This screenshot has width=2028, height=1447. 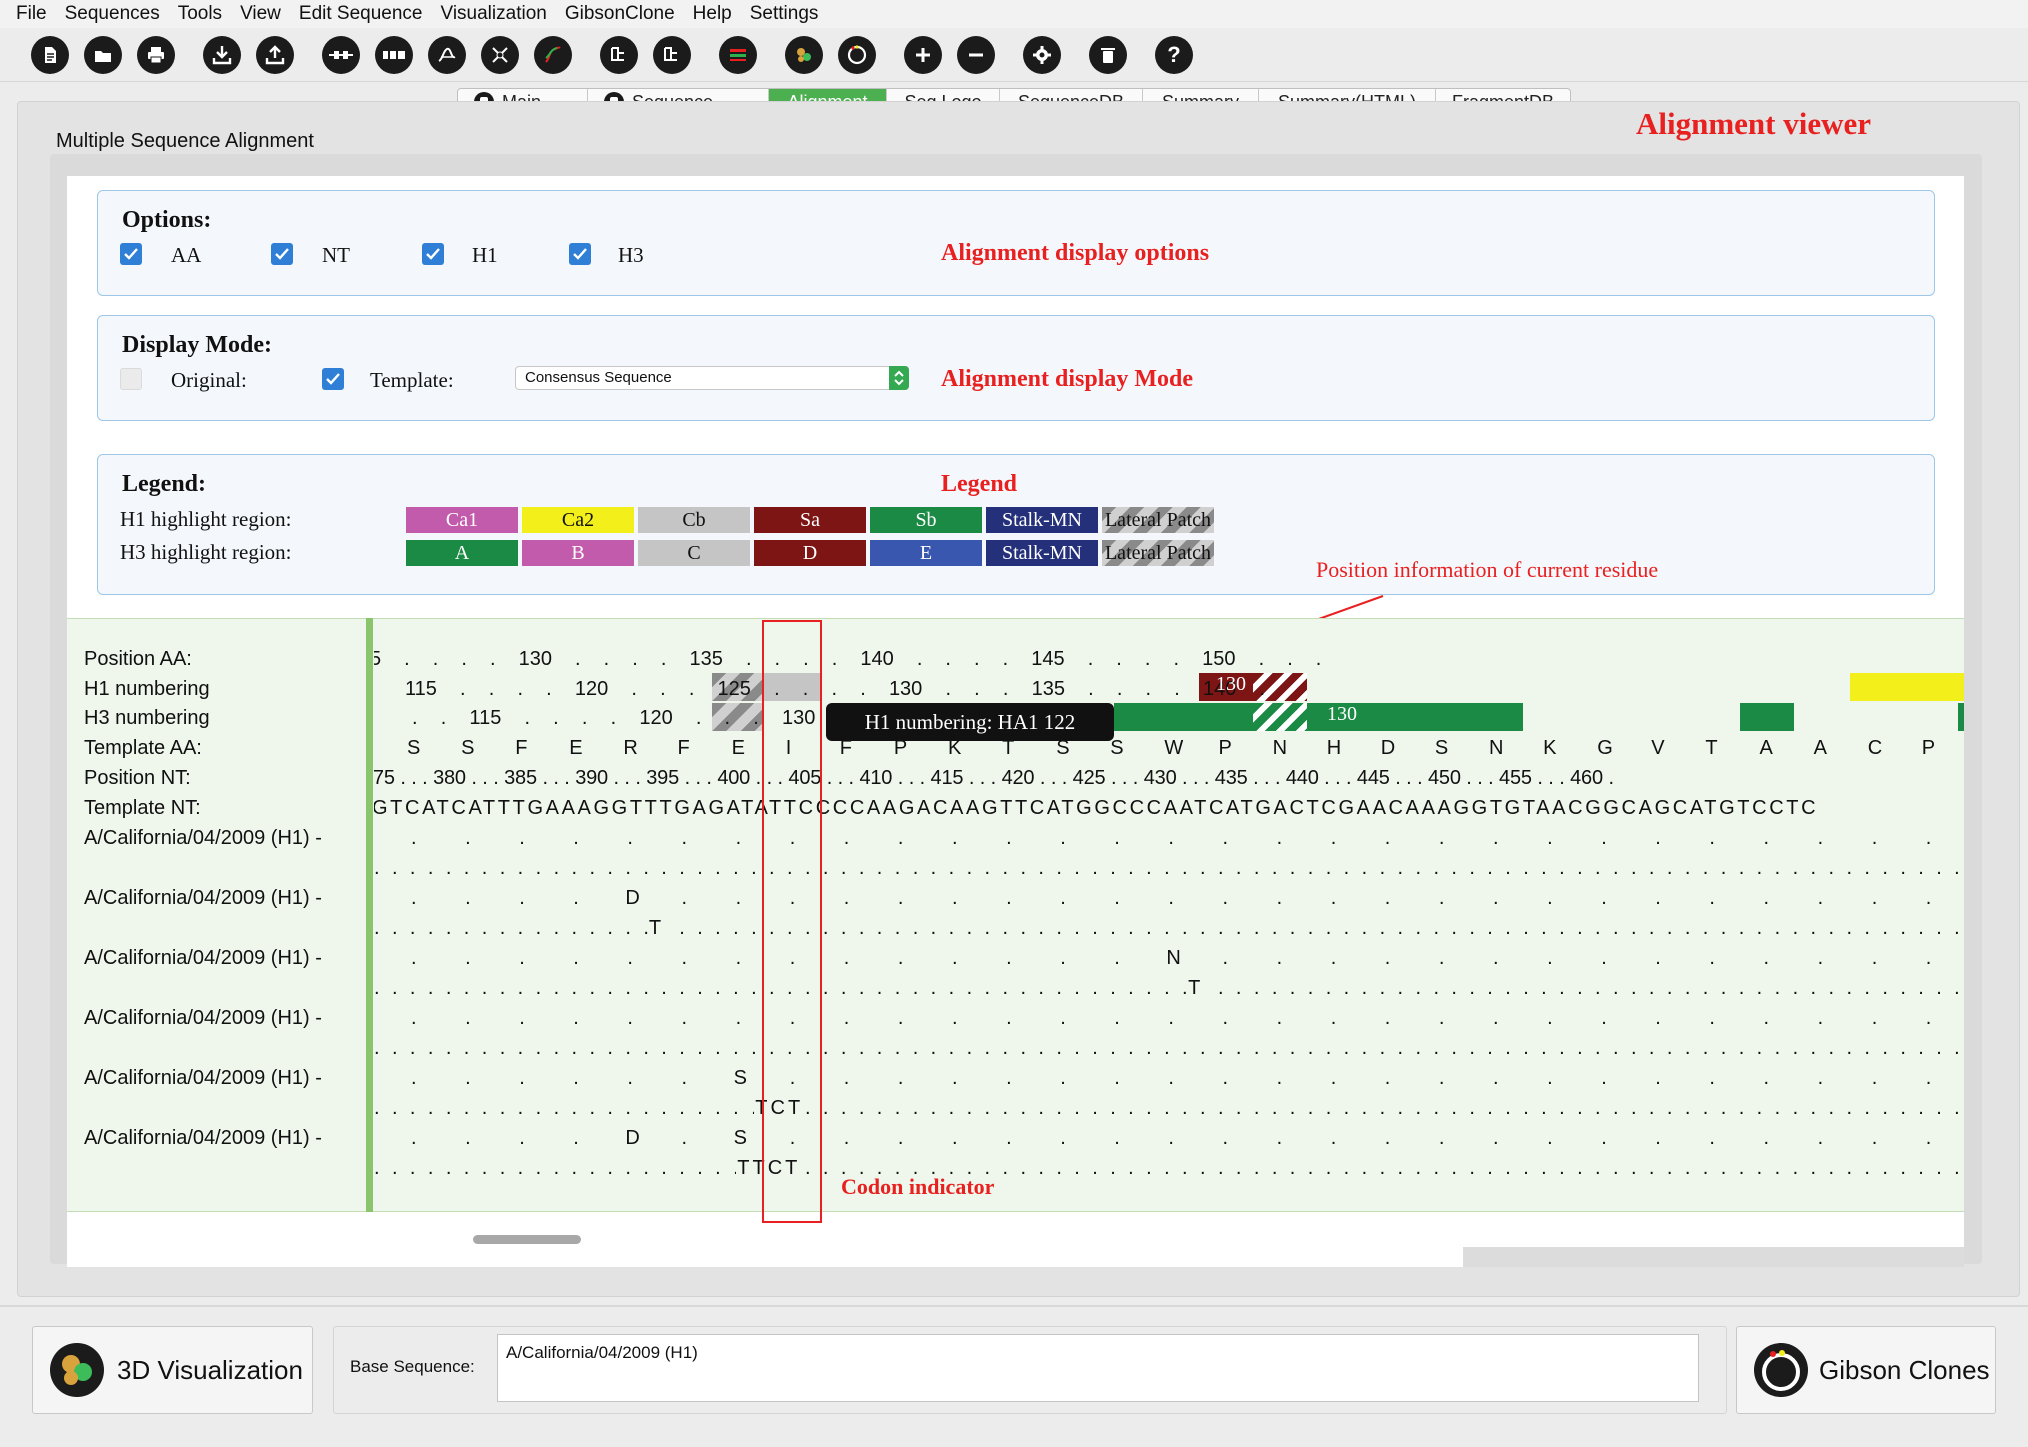 What do you see at coordinates (712, 14) in the screenshot?
I see `menu-help: Help` at bounding box center [712, 14].